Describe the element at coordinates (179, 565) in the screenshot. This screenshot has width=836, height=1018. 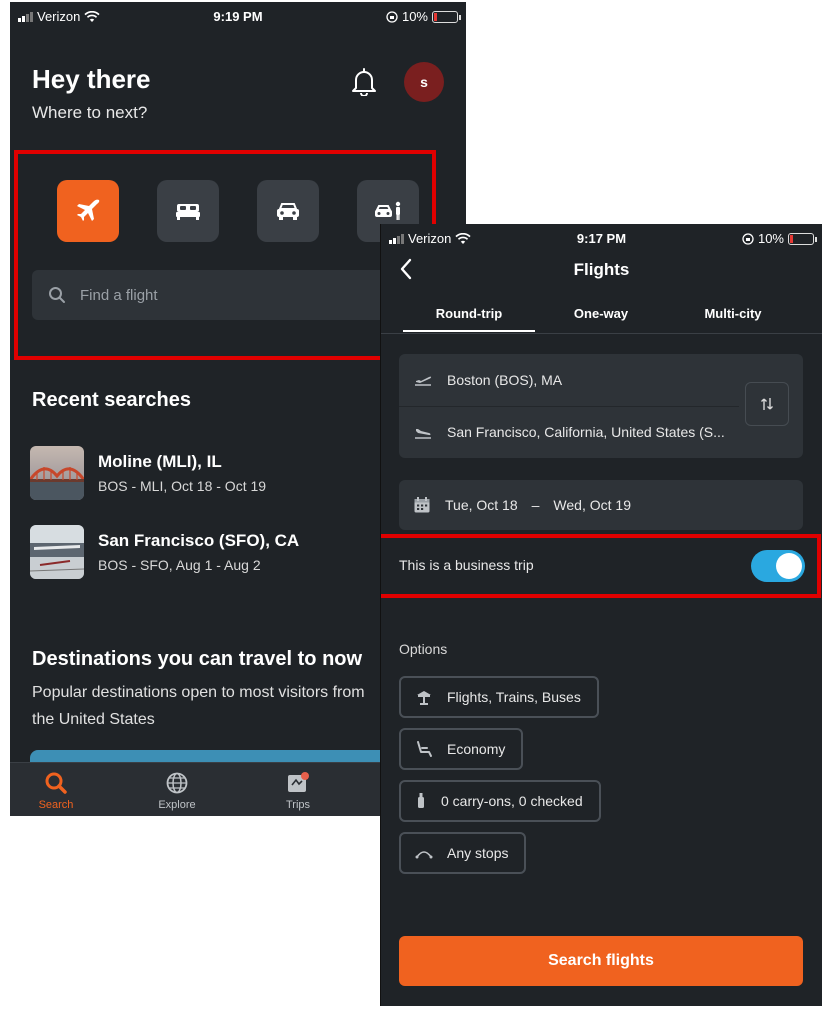
I see `recent-dates: BOS - SFO, Aug 1 - Aug 2` at that location.